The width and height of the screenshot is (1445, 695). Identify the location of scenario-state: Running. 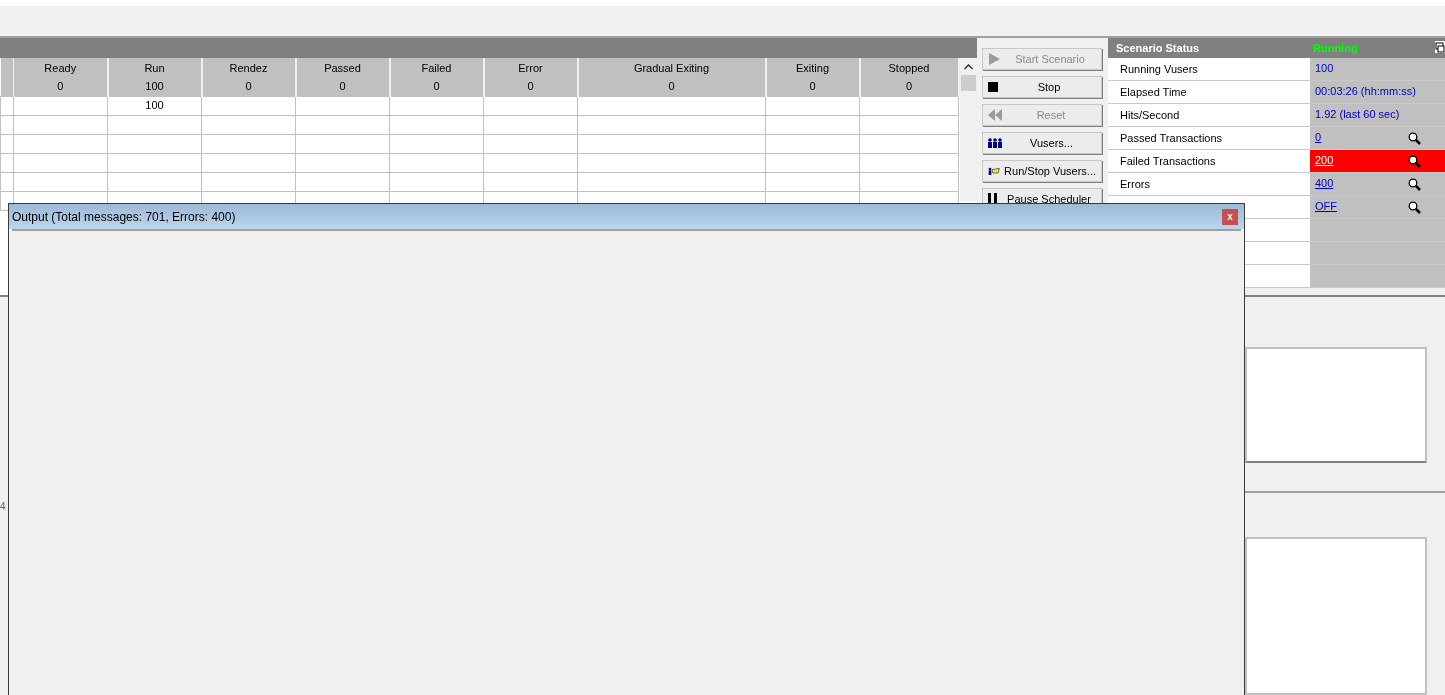
(1335, 48).